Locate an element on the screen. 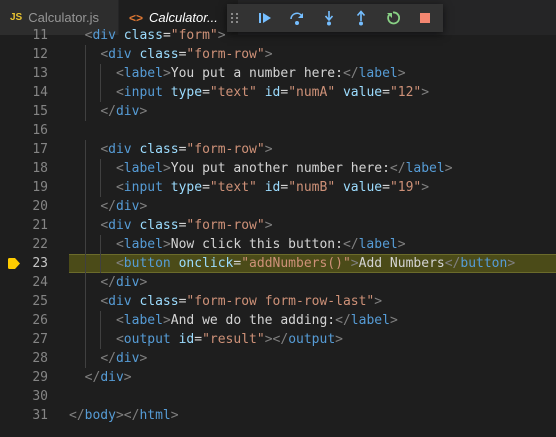 The height and width of the screenshot is (437, 556). code-line: 28 </div> is located at coordinates (278, 358).